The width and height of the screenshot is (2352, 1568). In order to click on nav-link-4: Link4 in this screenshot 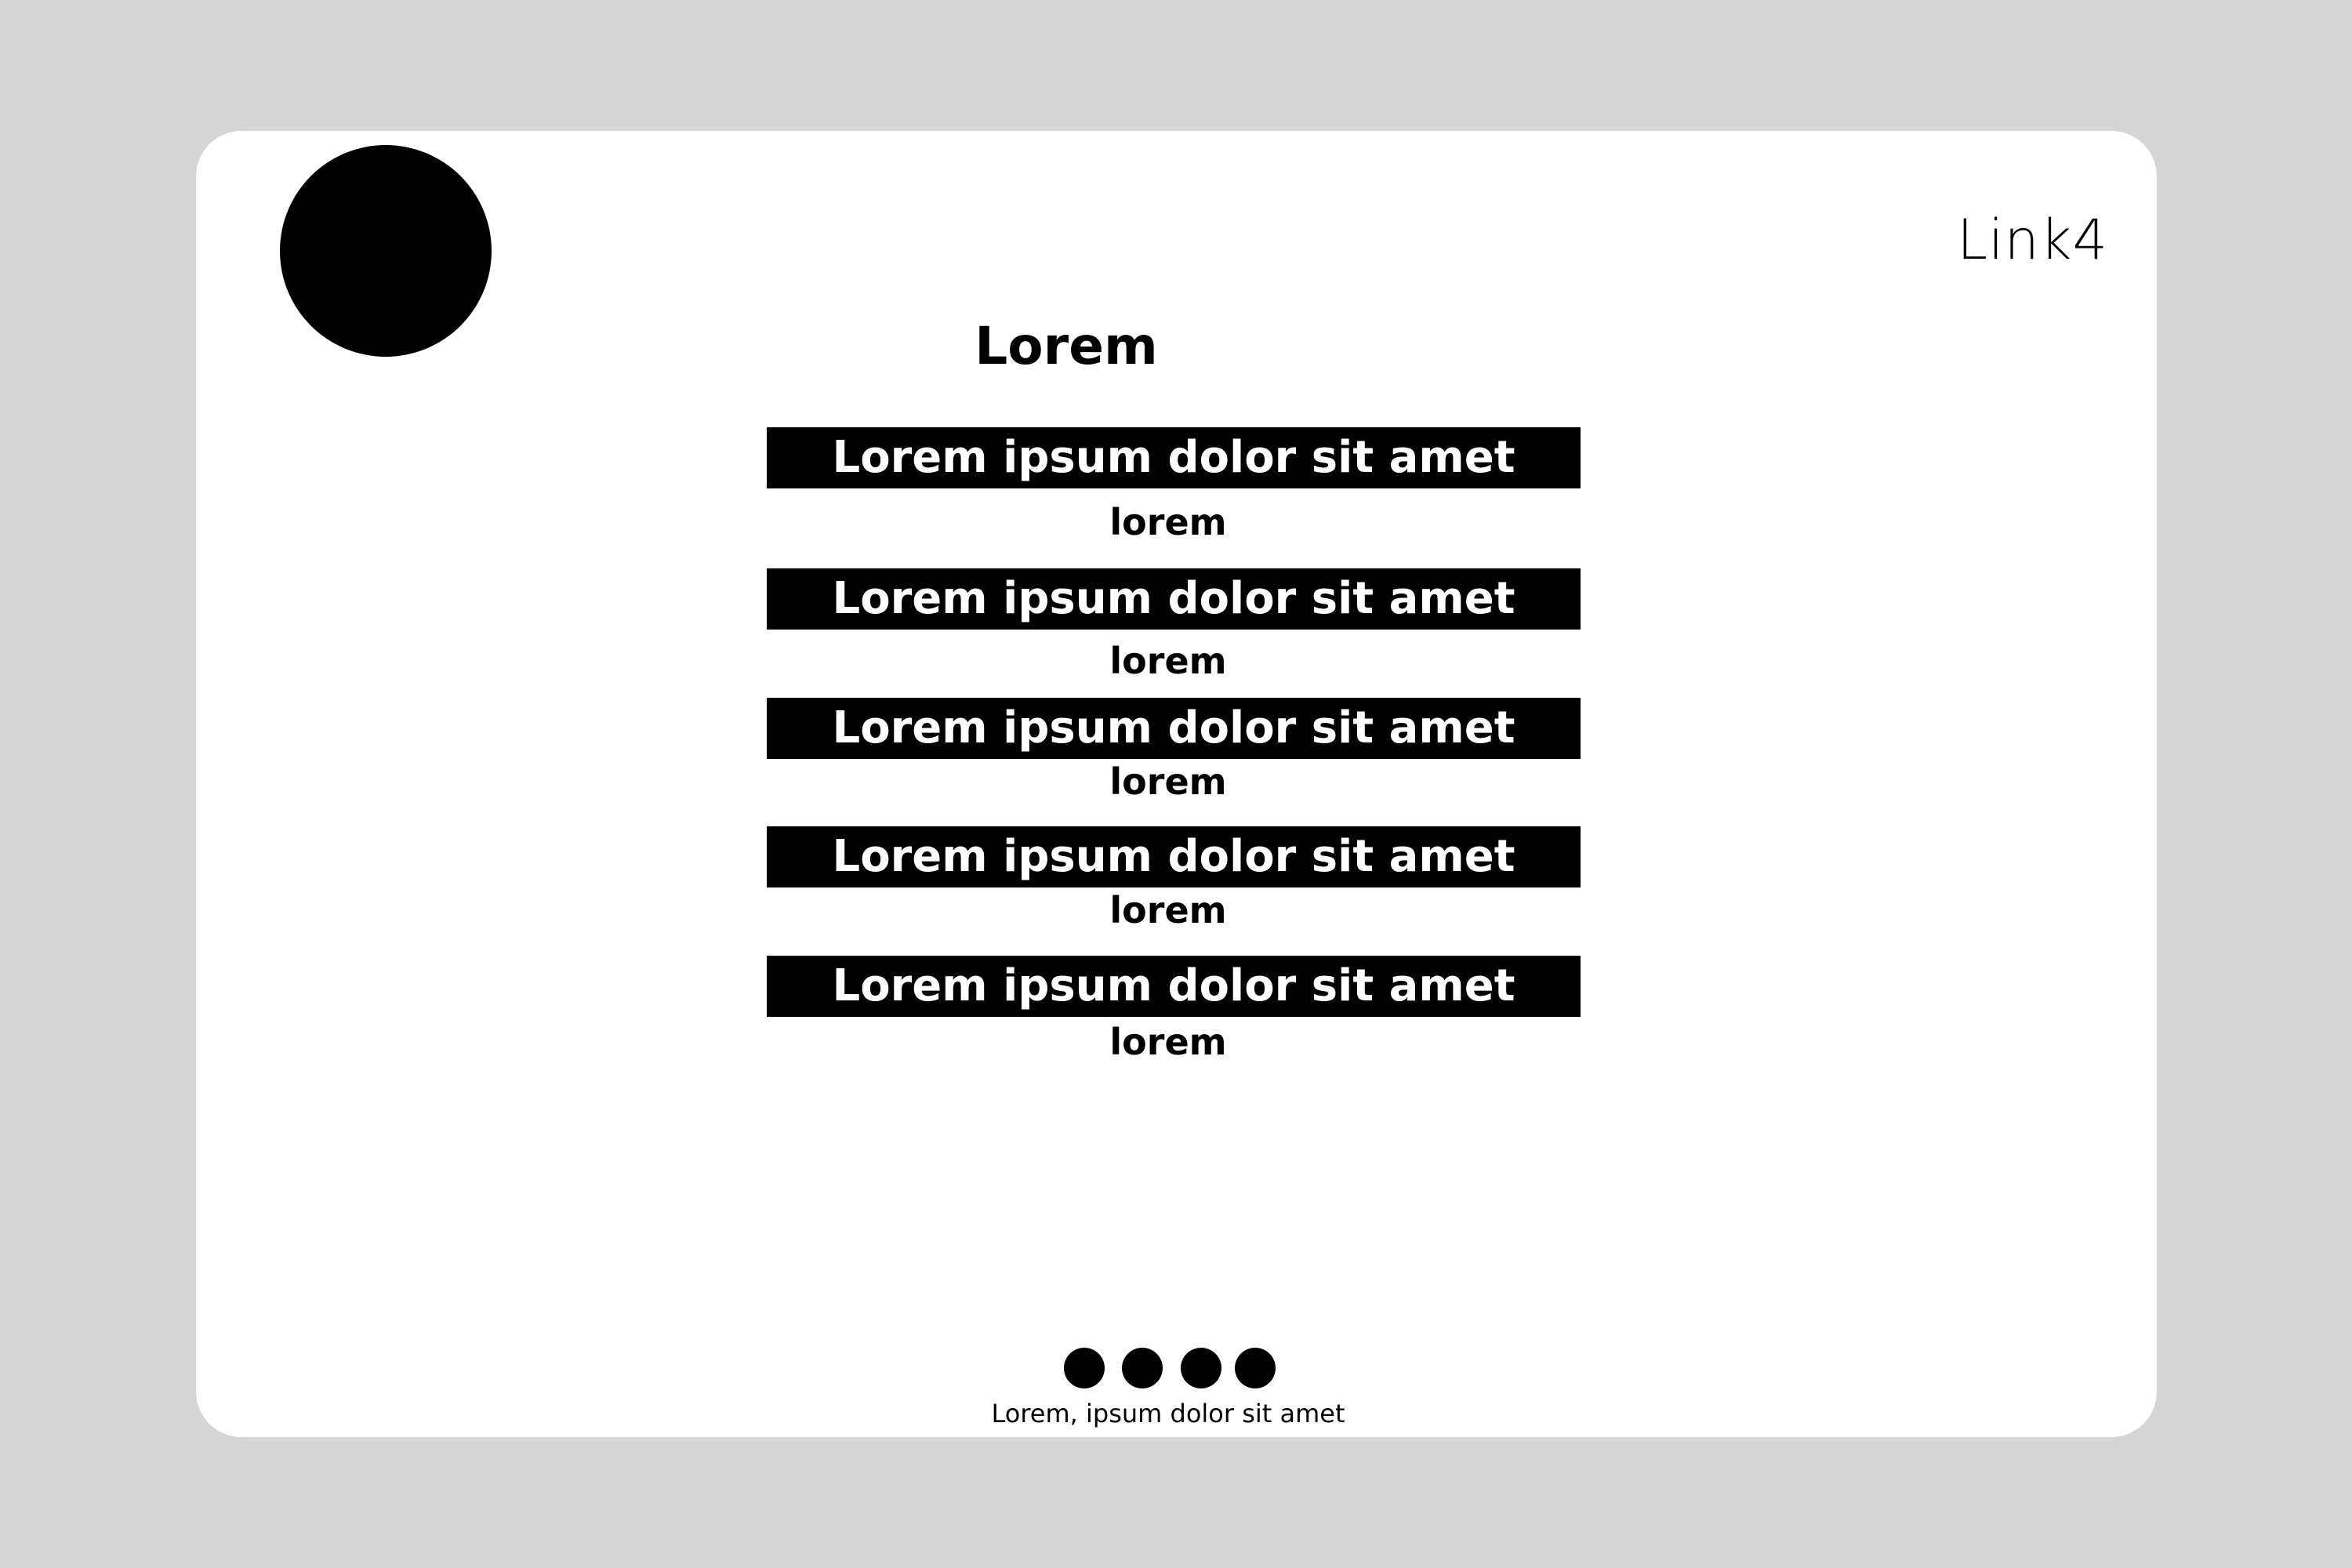, I will do `click(2032, 240)`.